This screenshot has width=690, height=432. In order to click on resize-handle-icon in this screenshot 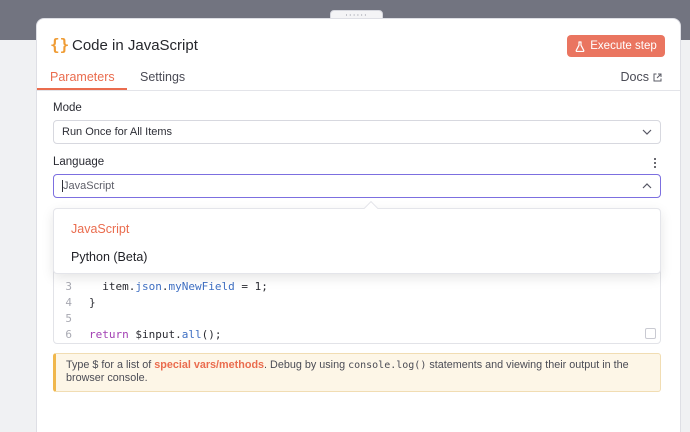, I will do `click(650, 333)`.